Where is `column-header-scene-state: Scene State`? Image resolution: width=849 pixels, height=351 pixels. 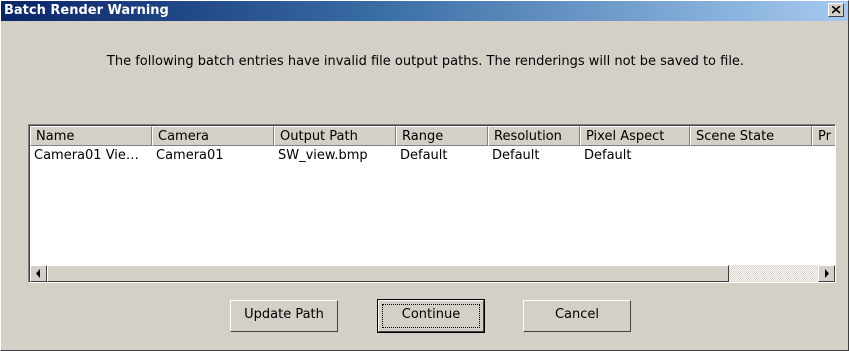
column-header-scene-state: Scene State is located at coordinates (751, 136).